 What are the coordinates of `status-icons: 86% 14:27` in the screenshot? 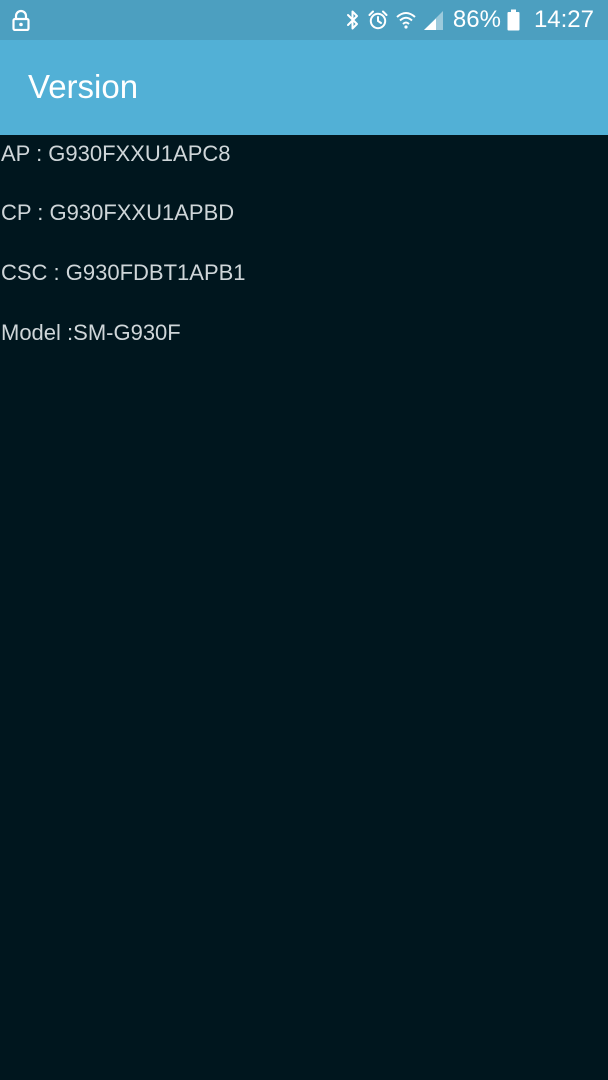 It's located at (466, 20).